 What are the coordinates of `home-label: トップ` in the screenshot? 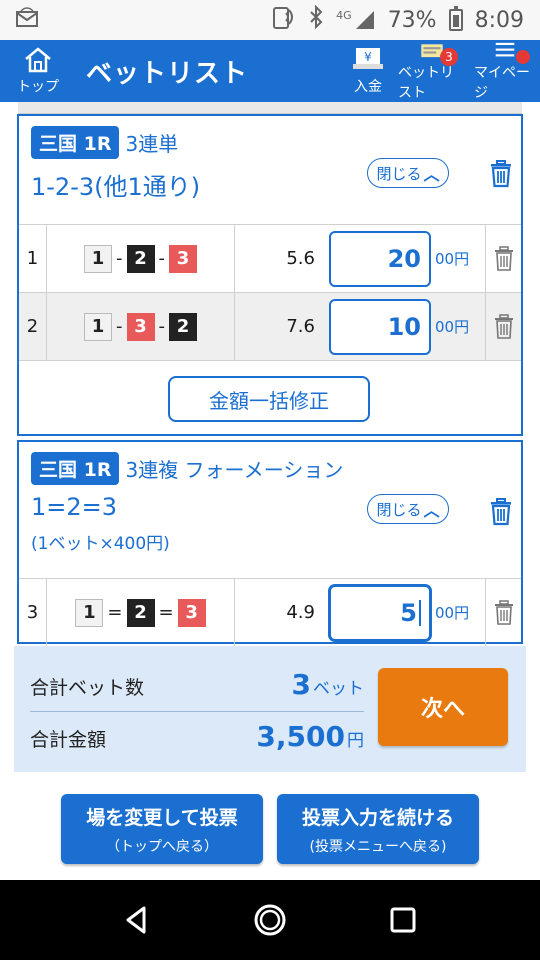 It's located at (38, 87).